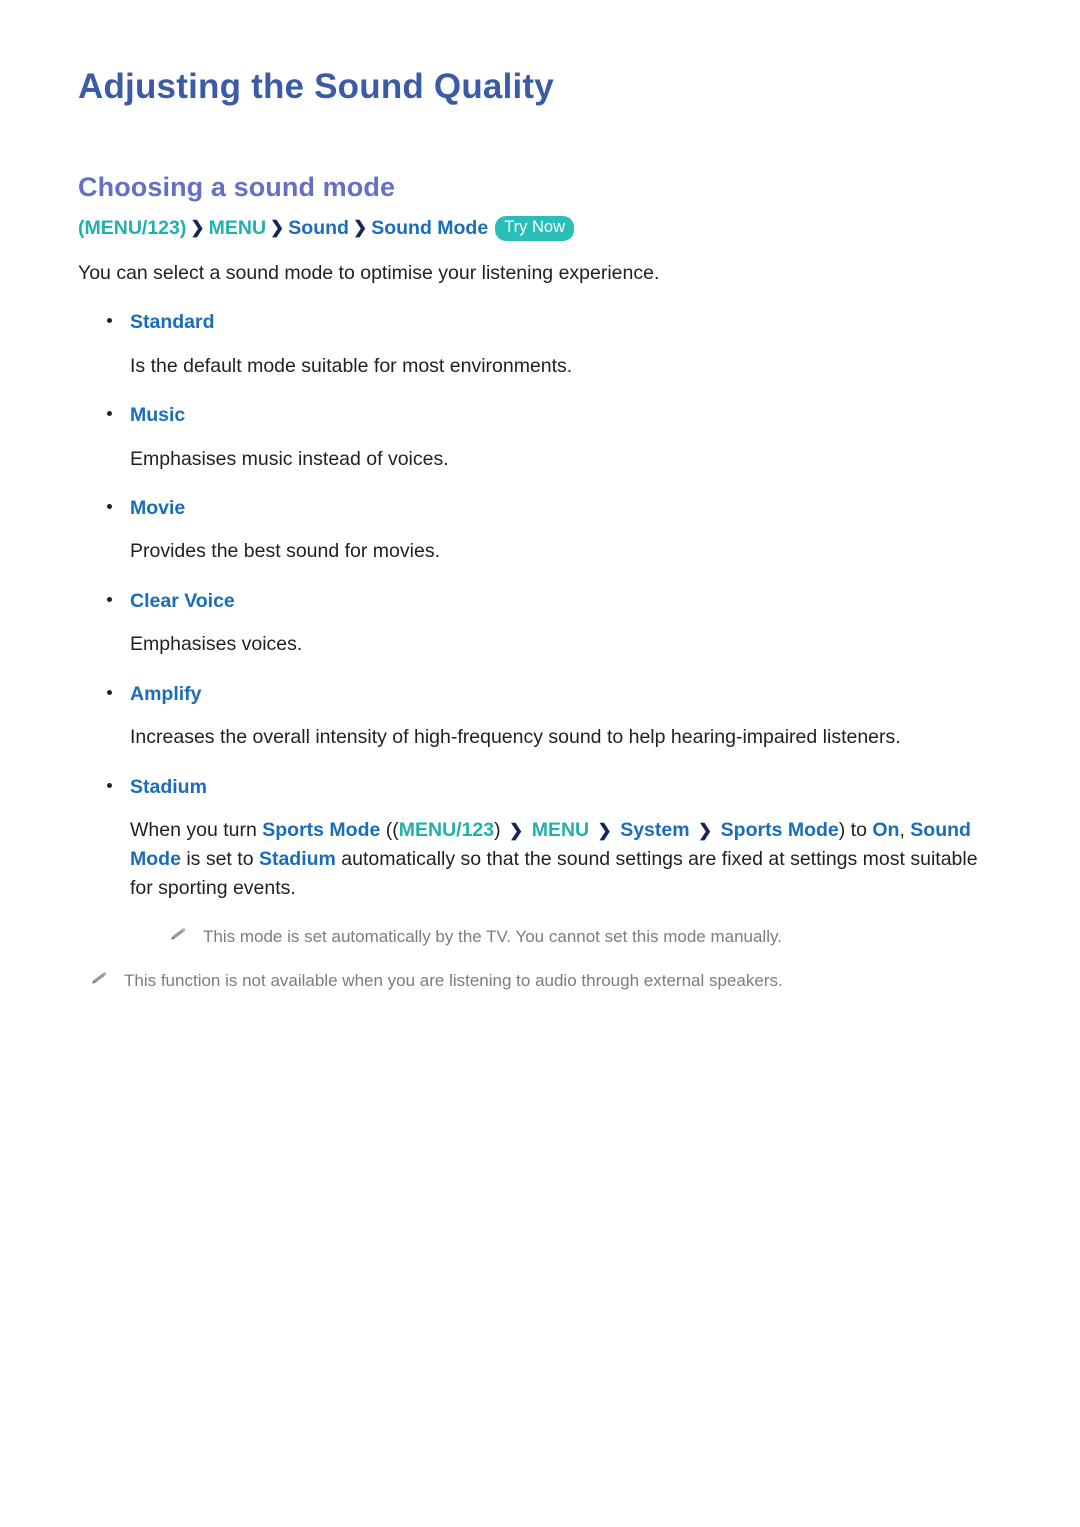 Image resolution: width=1080 pixels, height=1527 pixels. What do you see at coordinates (172, 322) in the screenshot?
I see `mode-label-text: Standard` at bounding box center [172, 322].